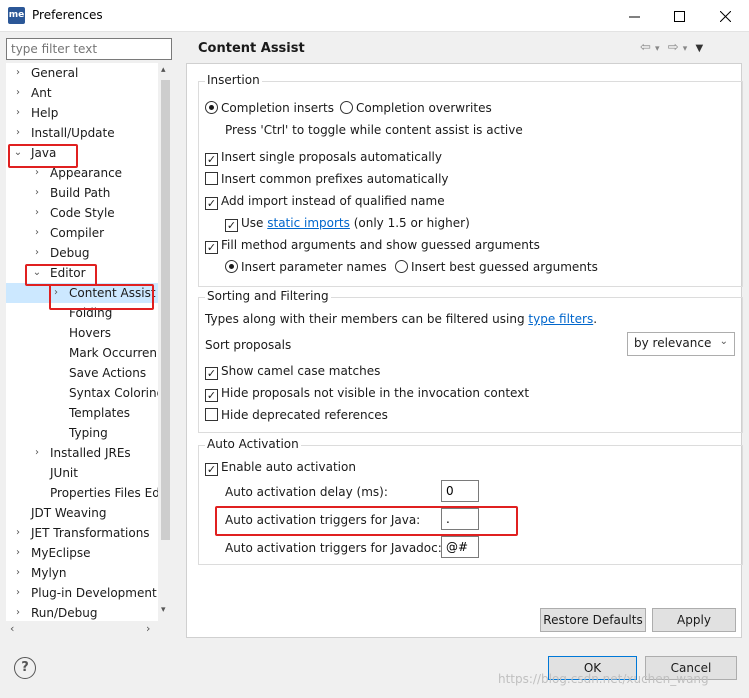  Describe the element at coordinates (90, 453) in the screenshot. I see `tree-item-label: Installed JREs` at that location.